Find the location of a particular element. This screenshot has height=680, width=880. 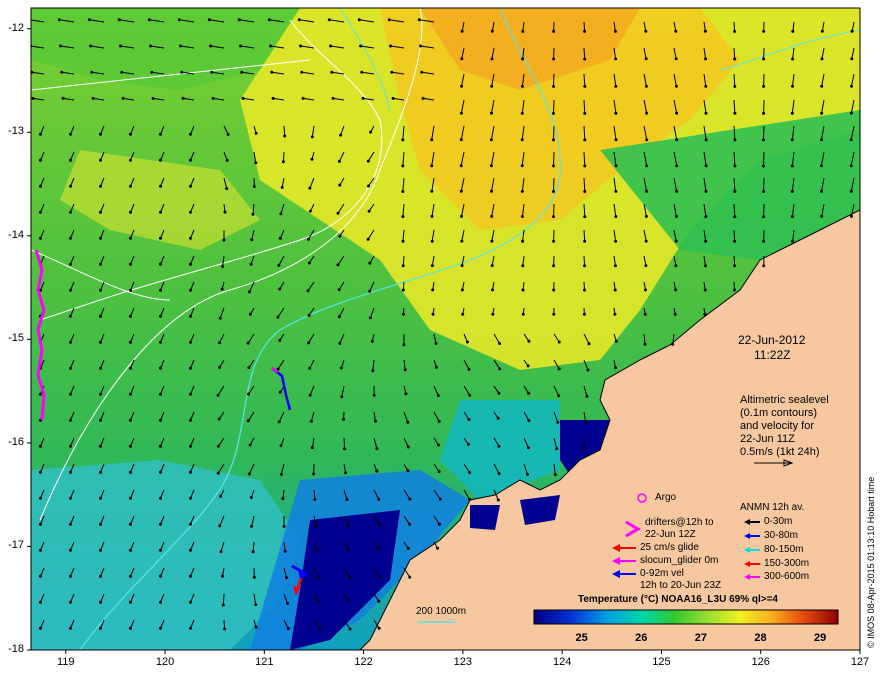

credit-text: © IMOS 08-Apr-2015 01:13:10 Hobart time is located at coordinates (871, 562).